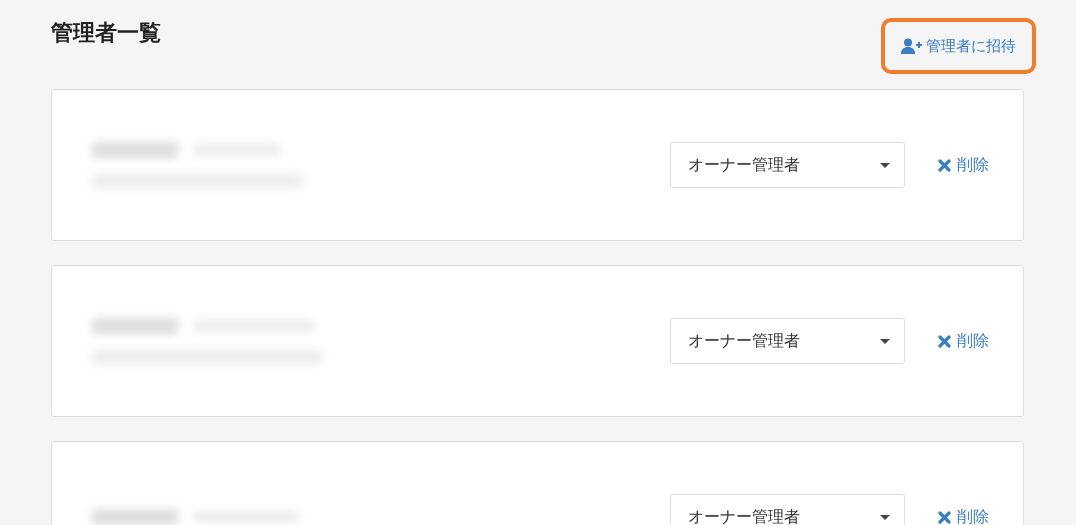  Describe the element at coordinates (912, 46) in the screenshot. I see `add-user-icon` at that location.